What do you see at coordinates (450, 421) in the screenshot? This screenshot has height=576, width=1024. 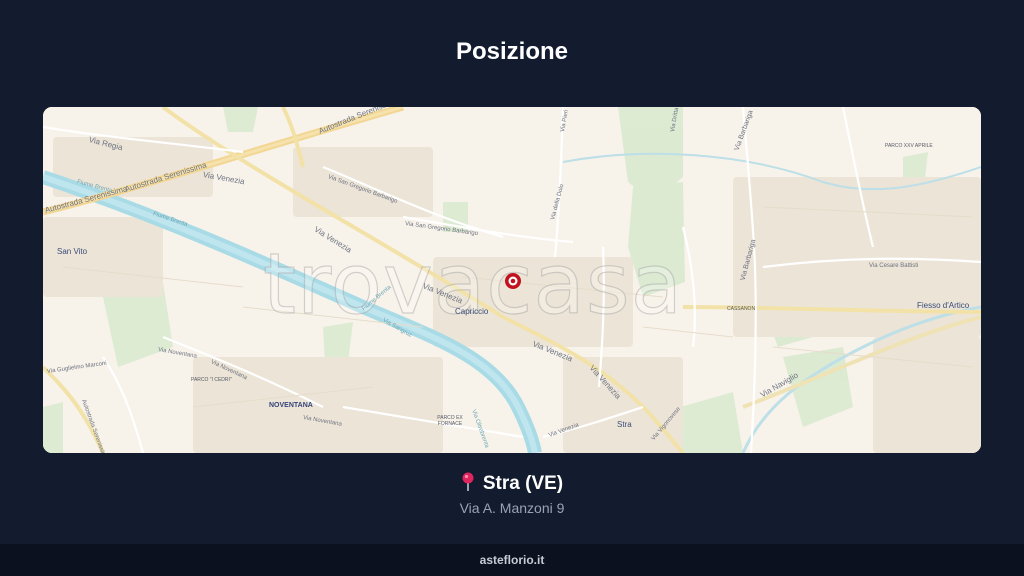 I see `map-label-parco-fornace: PARCO EX FORNACE` at bounding box center [450, 421].